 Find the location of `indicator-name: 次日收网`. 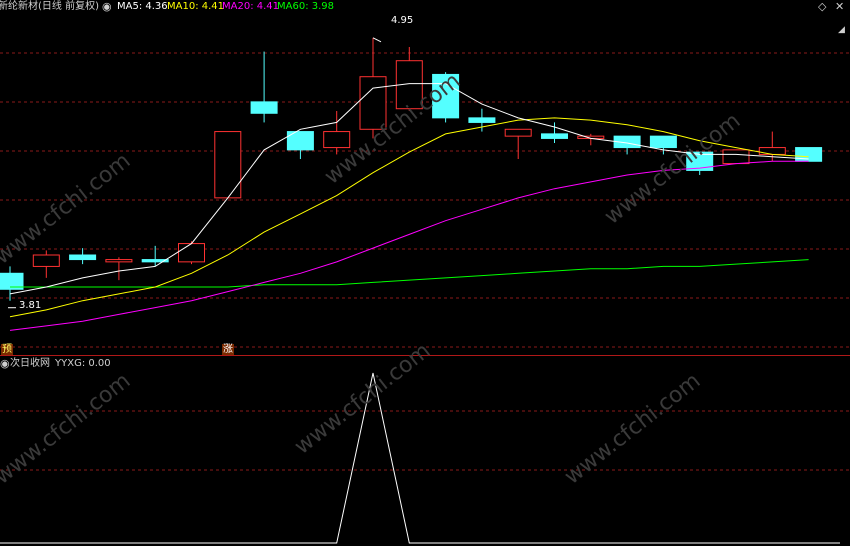

indicator-name: 次日收网 is located at coordinates (30, 364).